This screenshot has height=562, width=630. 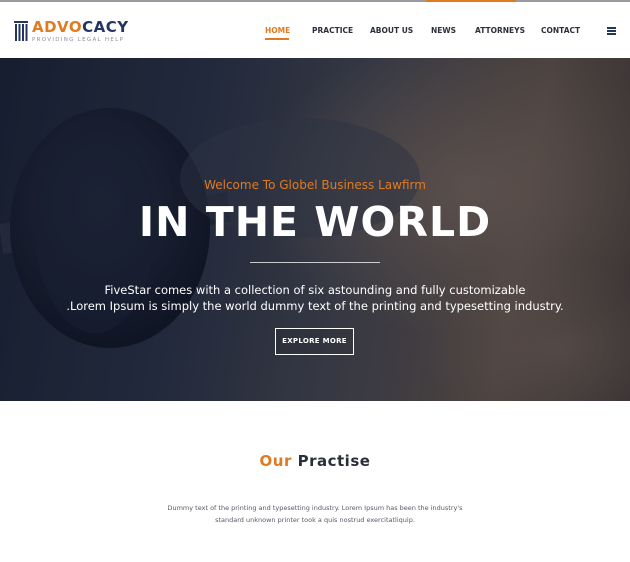 I want to click on logo-name-part1: ADVO, so click(x=57, y=26).